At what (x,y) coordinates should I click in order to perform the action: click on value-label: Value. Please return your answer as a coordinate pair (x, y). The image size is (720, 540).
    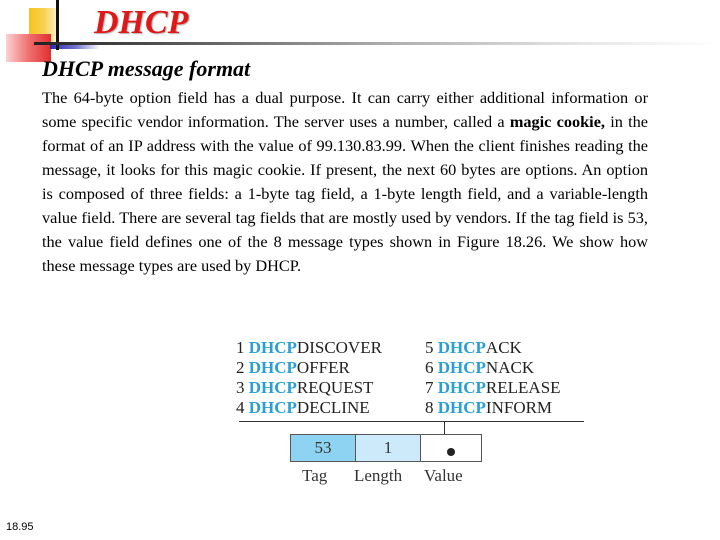
    Looking at the image, I should click on (443, 475).